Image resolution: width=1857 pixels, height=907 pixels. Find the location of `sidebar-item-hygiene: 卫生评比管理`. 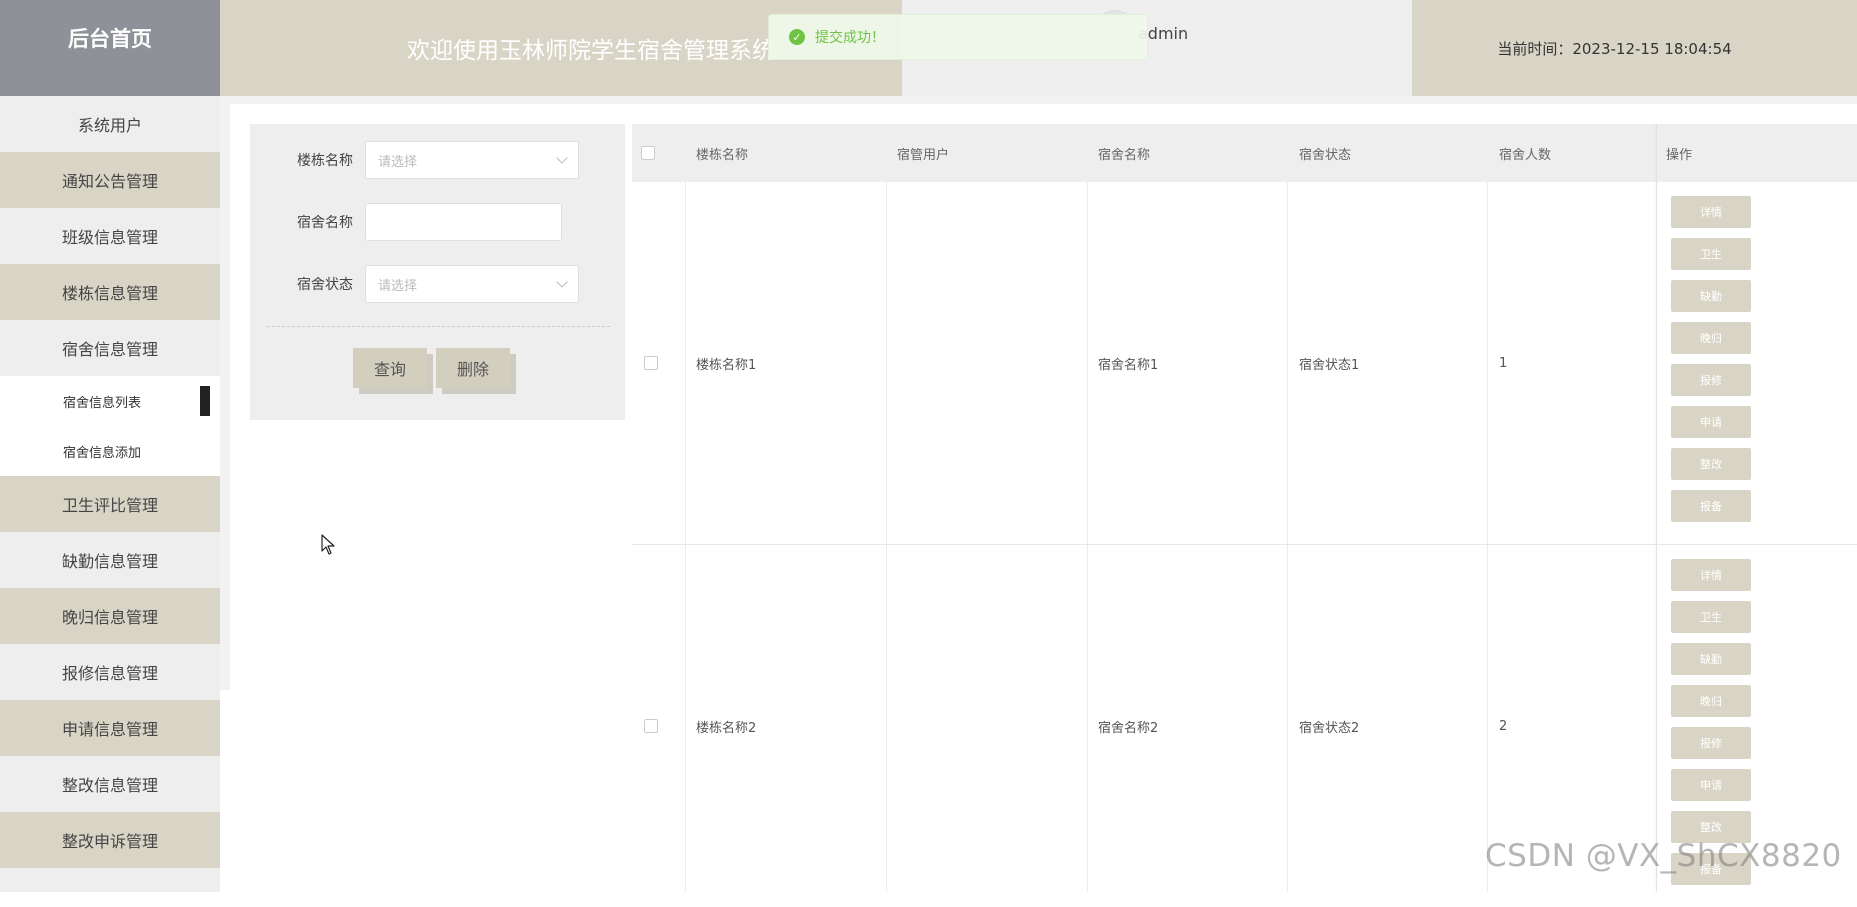

sidebar-item-hygiene: 卫生评比管理 is located at coordinates (110, 504).